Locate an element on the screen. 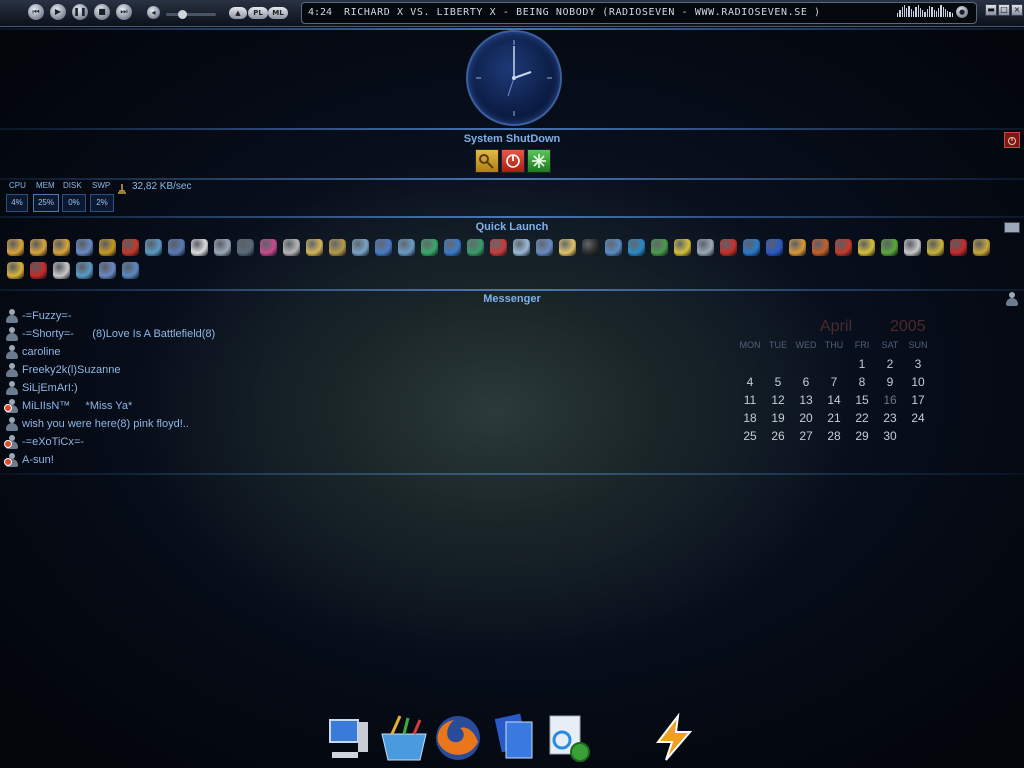 This screenshot has width=1024, height=768. calendar-day: 12 is located at coordinates (778, 400).